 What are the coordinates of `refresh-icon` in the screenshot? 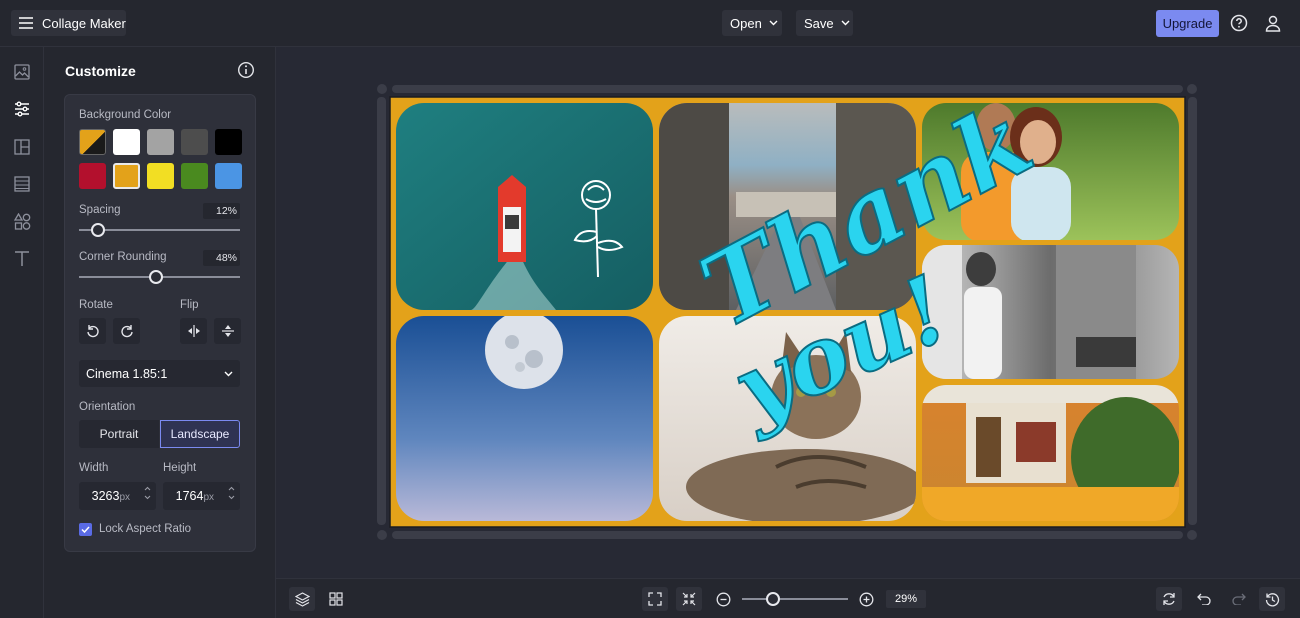 It's located at (1169, 599).